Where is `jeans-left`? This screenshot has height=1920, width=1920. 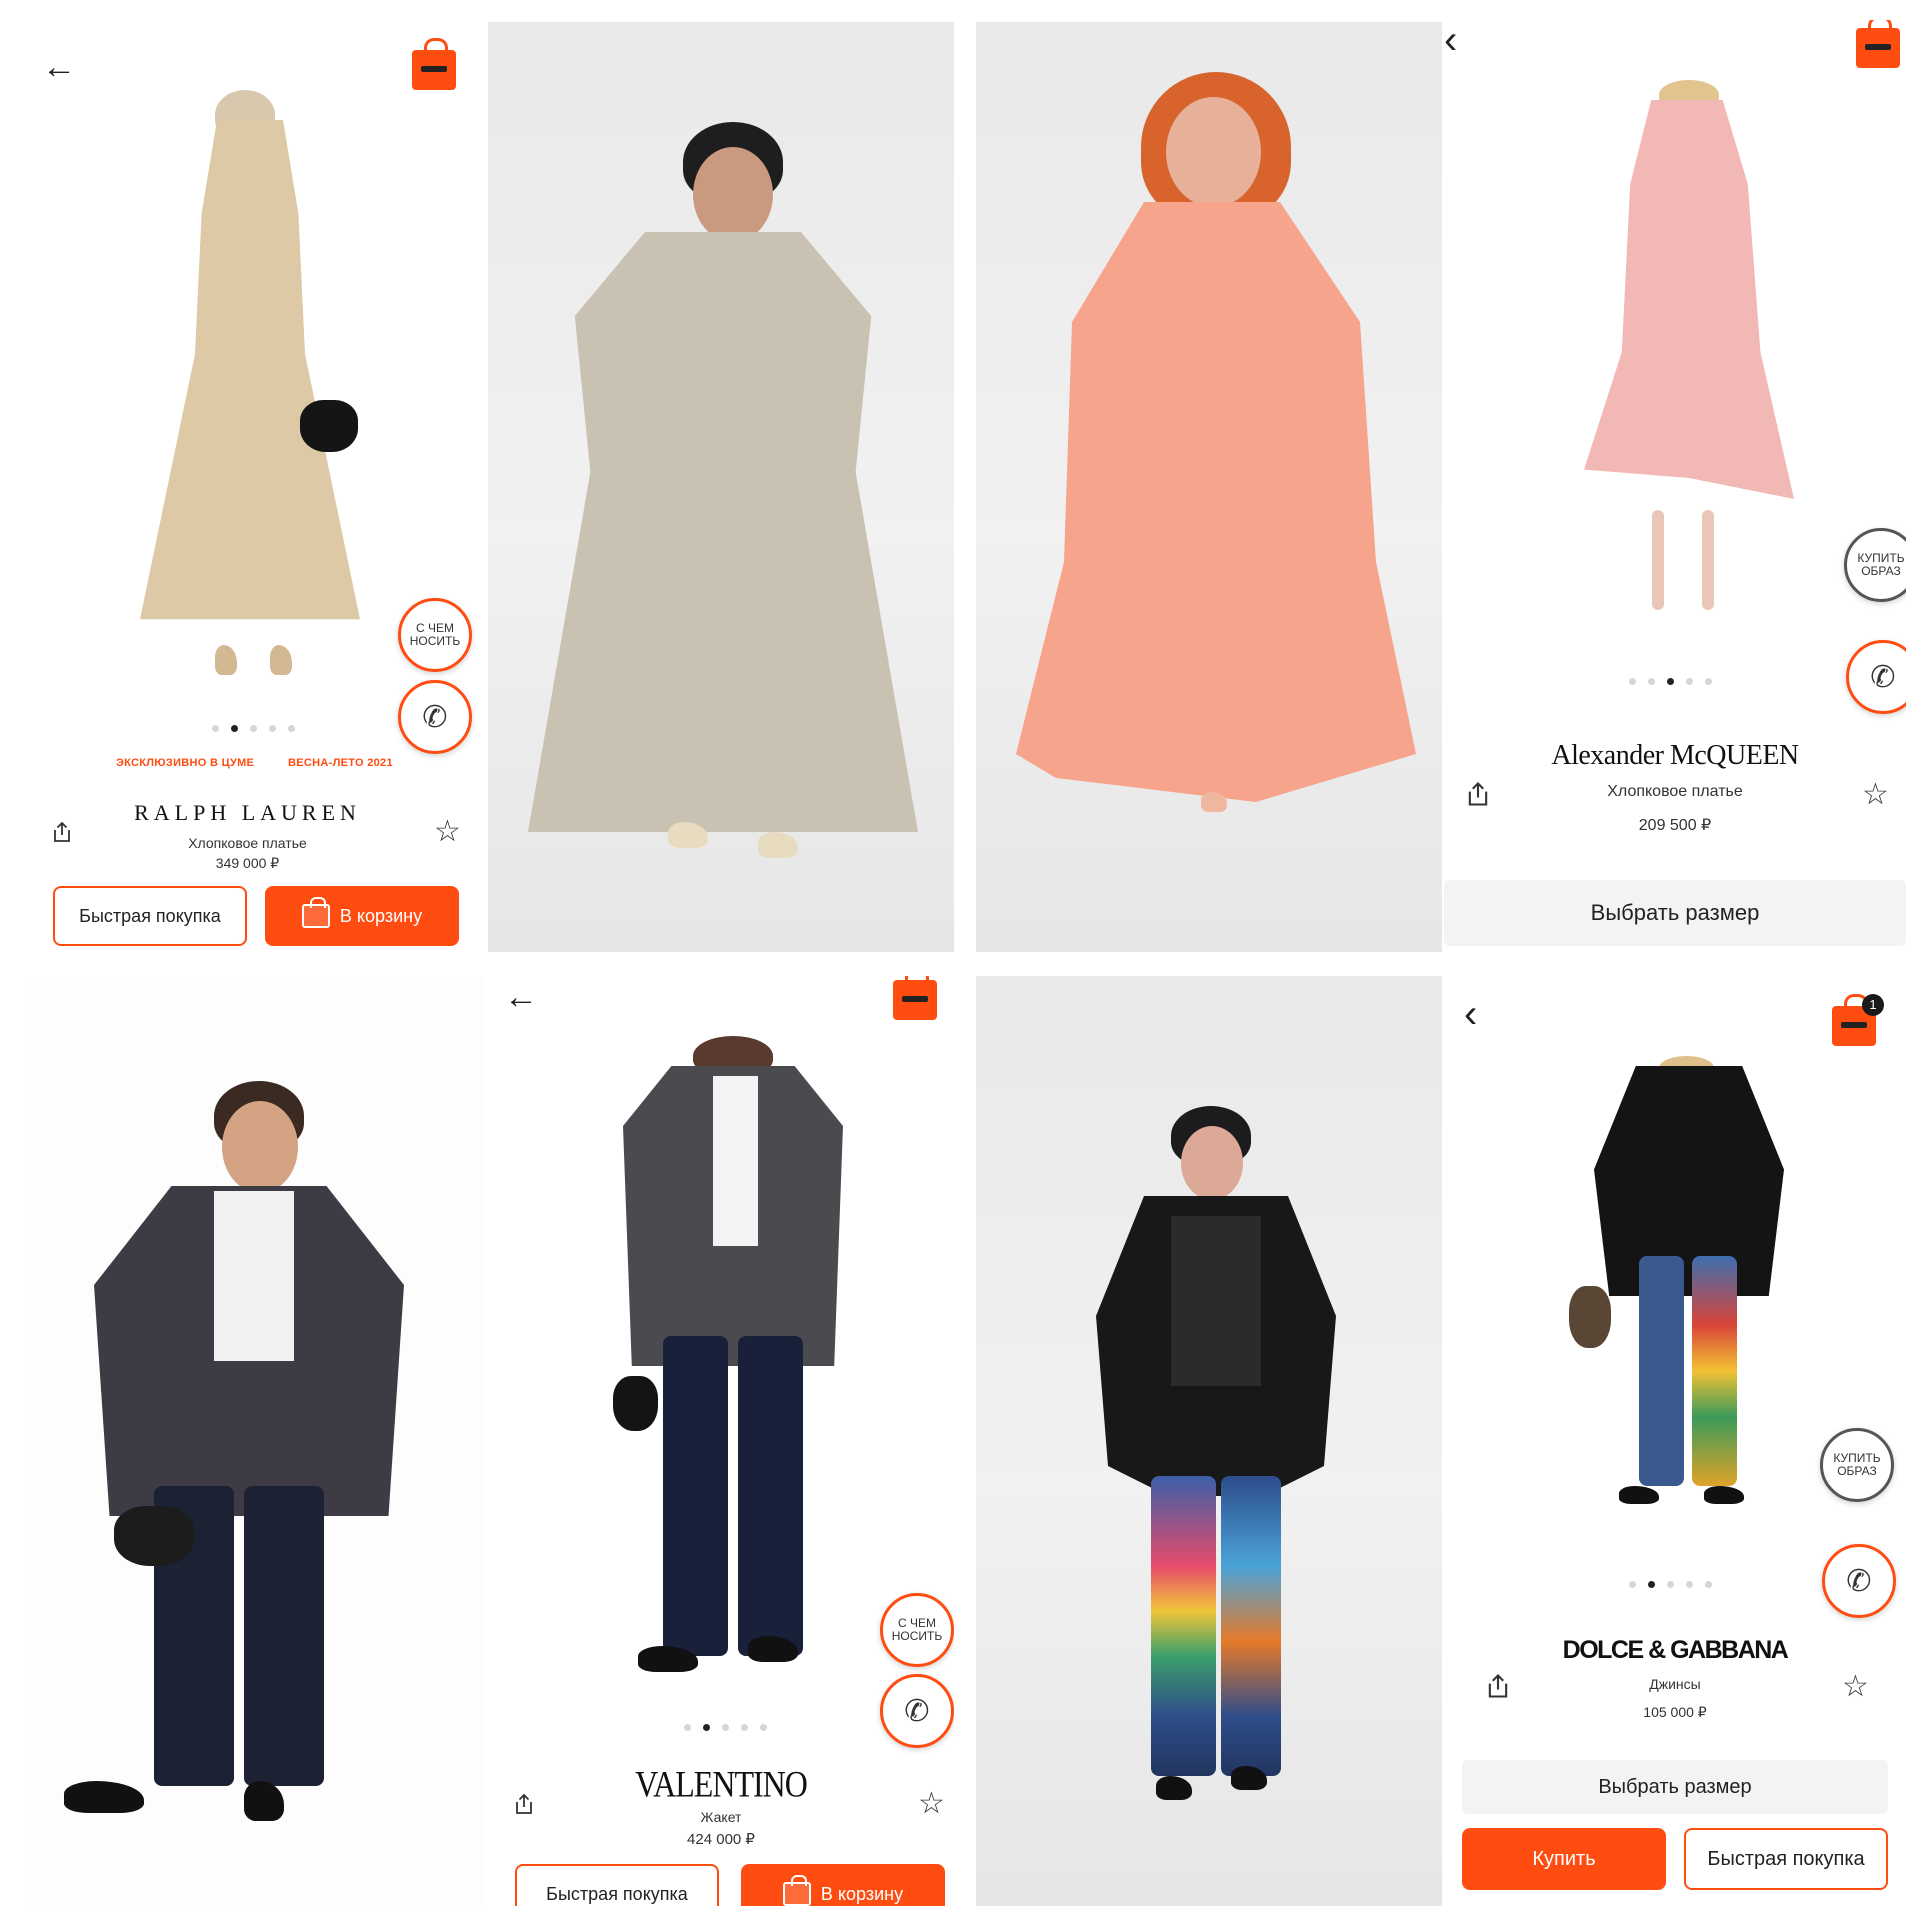 jeans-left is located at coordinates (1183, 1626).